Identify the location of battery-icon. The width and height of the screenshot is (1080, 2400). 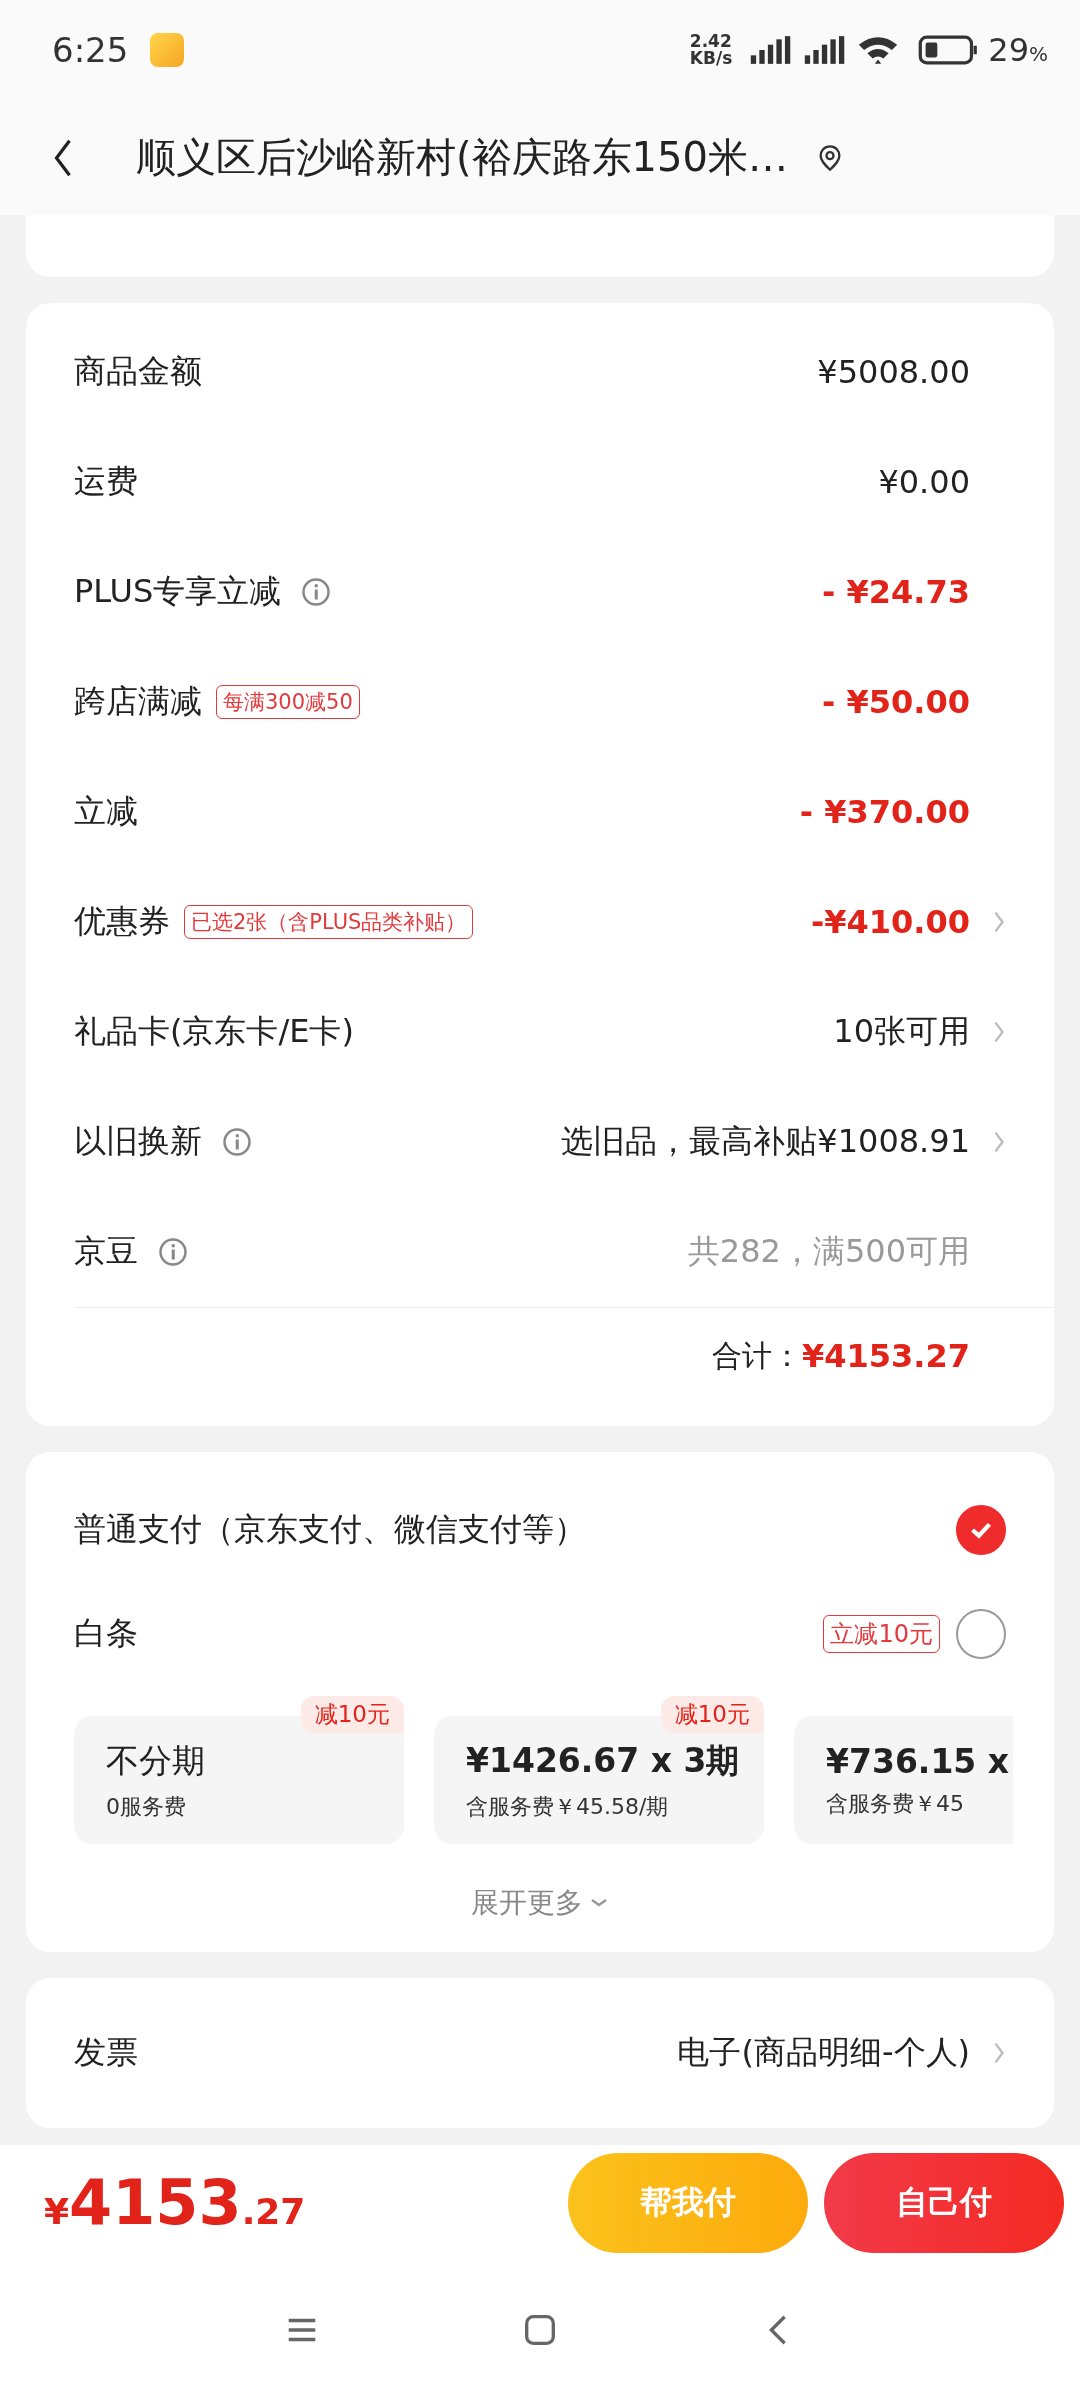
(948, 50).